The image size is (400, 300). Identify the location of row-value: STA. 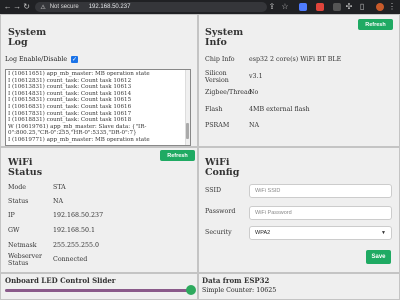
(59, 187).